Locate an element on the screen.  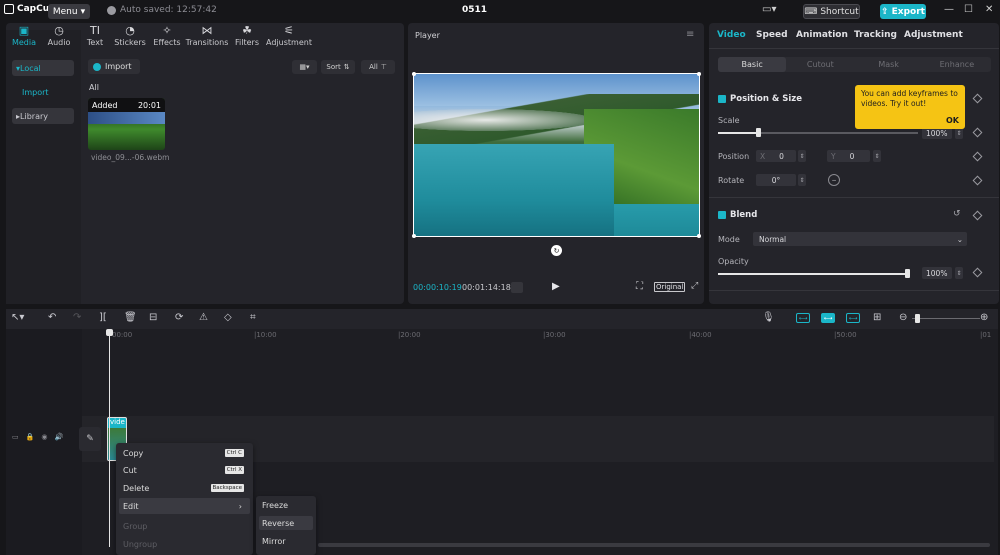
tab-tracking: Tracking is located at coordinates (875, 35).